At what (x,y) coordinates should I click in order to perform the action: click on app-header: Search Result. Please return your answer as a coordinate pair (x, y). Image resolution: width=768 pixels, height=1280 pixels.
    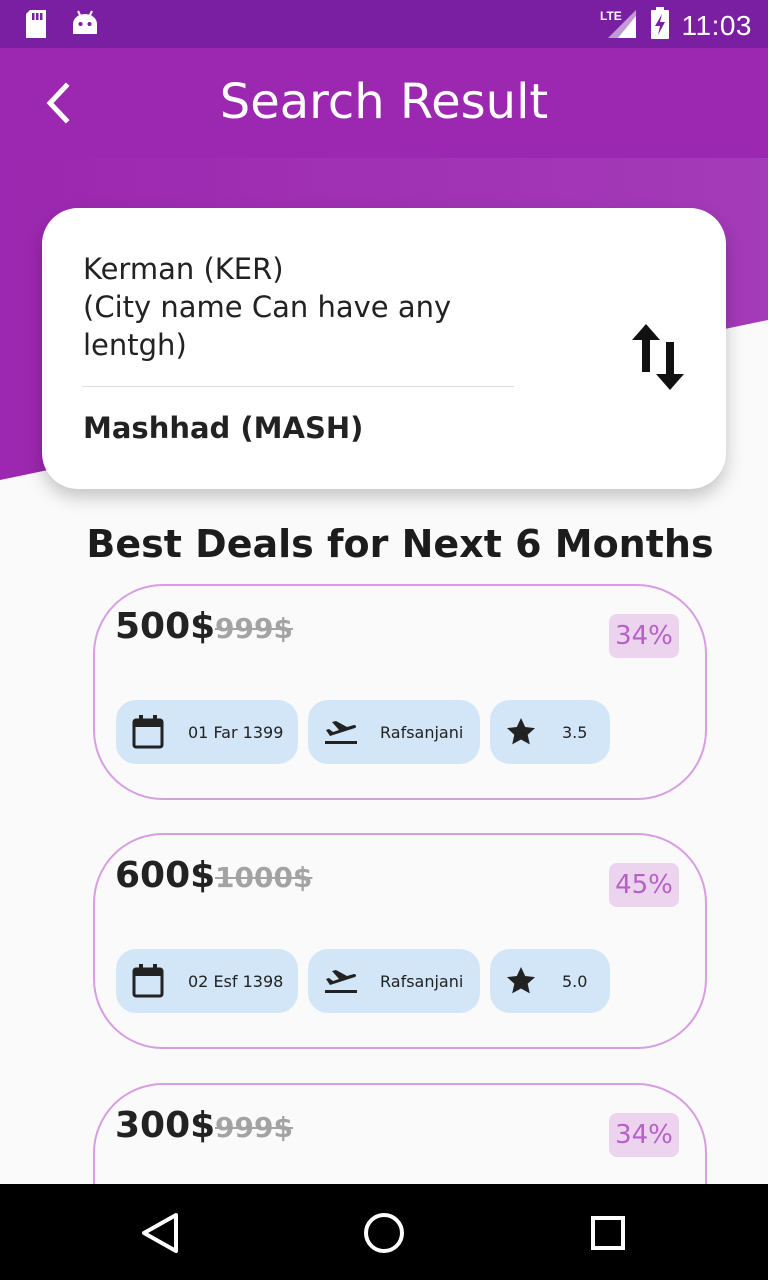
    Looking at the image, I should click on (384, 104).